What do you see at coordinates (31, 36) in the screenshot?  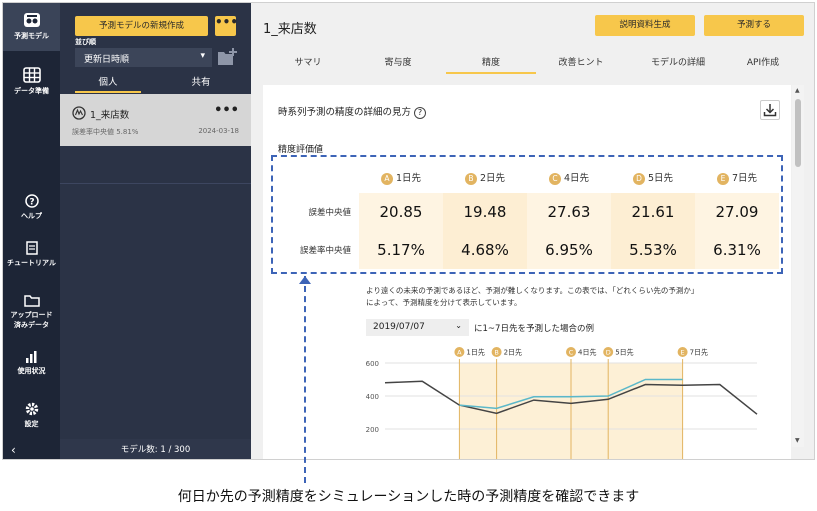 I see `rail-label-model: 予測モデル` at bounding box center [31, 36].